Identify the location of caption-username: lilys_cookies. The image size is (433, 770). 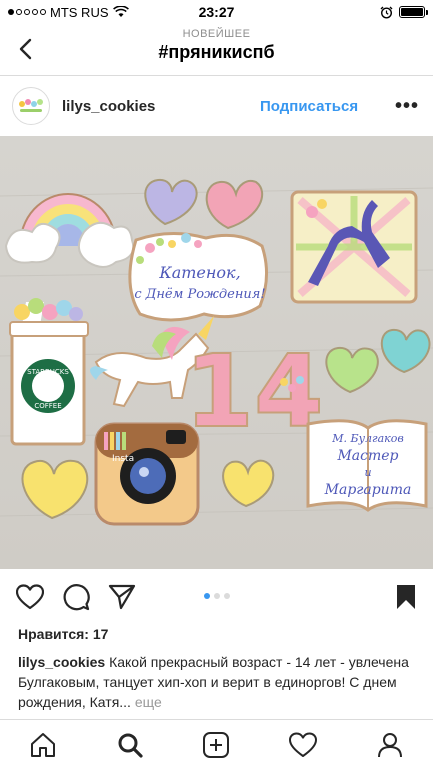
(61, 662).